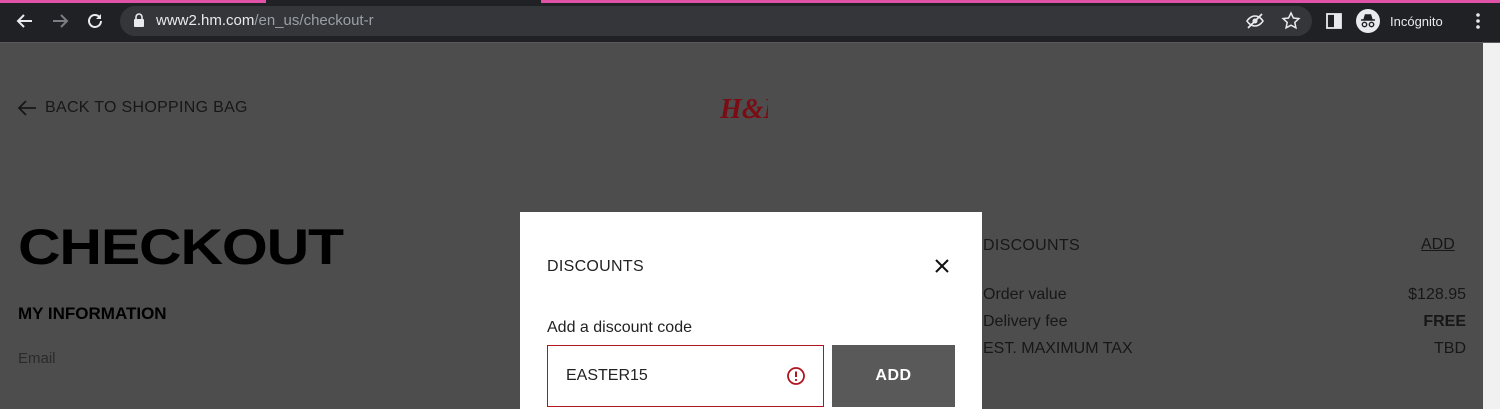  What do you see at coordinates (942, 266) in the screenshot?
I see `close-icon` at bounding box center [942, 266].